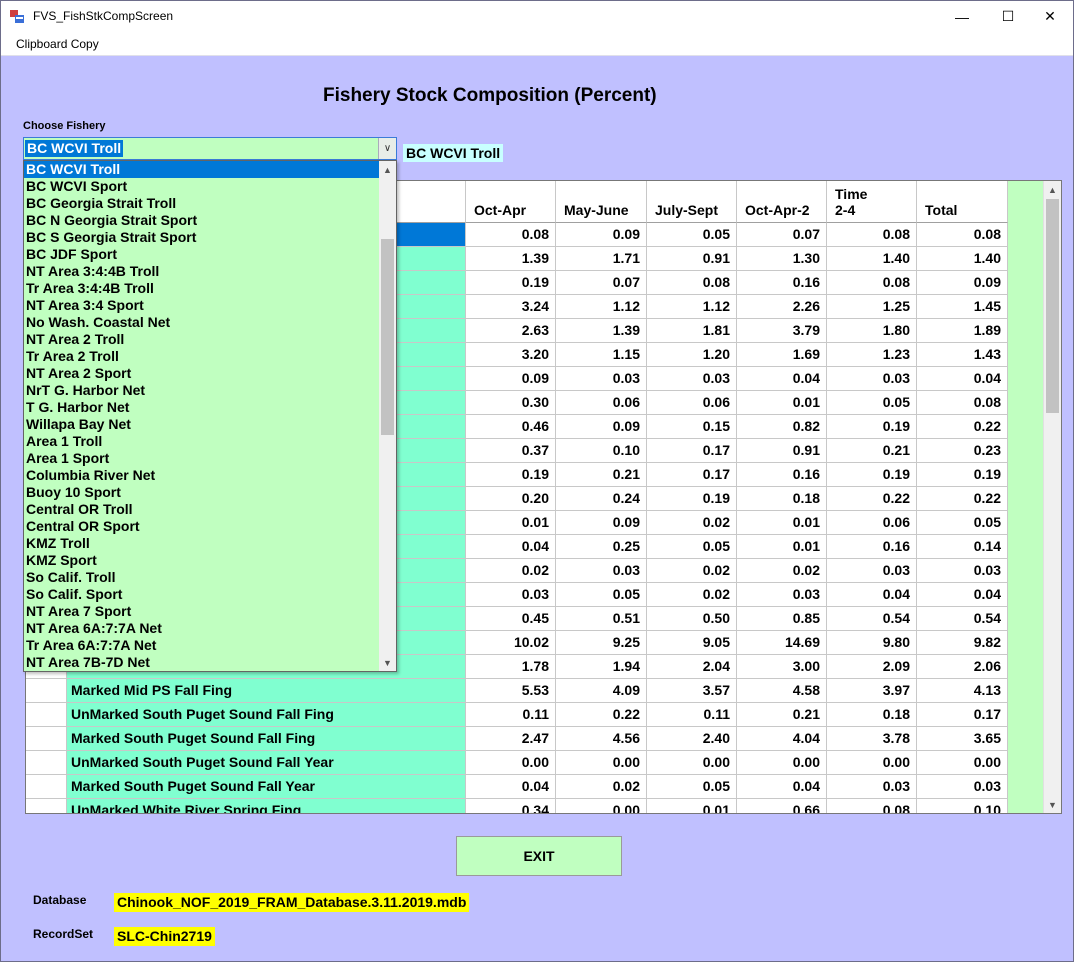 This screenshot has width=1074, height=962. I want to click on fishery-option: NT Area 2 Troll, so click(202, 339).